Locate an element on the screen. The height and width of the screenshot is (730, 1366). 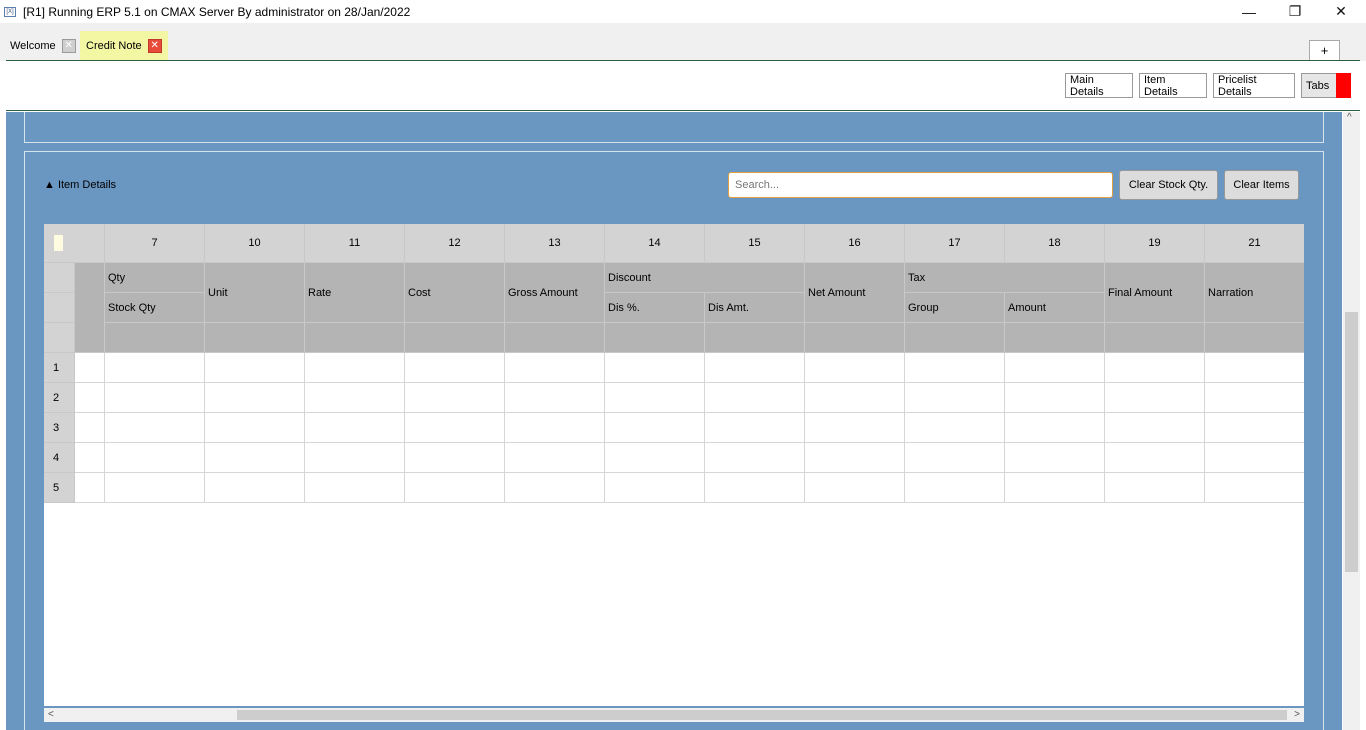
main-details-button: Main Details is located at coordinates (1099, 85).